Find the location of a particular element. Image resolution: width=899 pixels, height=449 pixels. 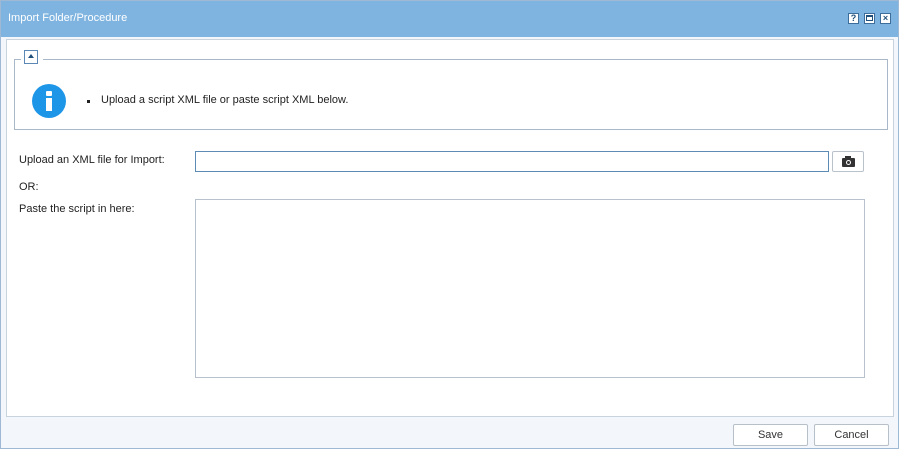

close-icon: × is located at coordinates (885, 18).